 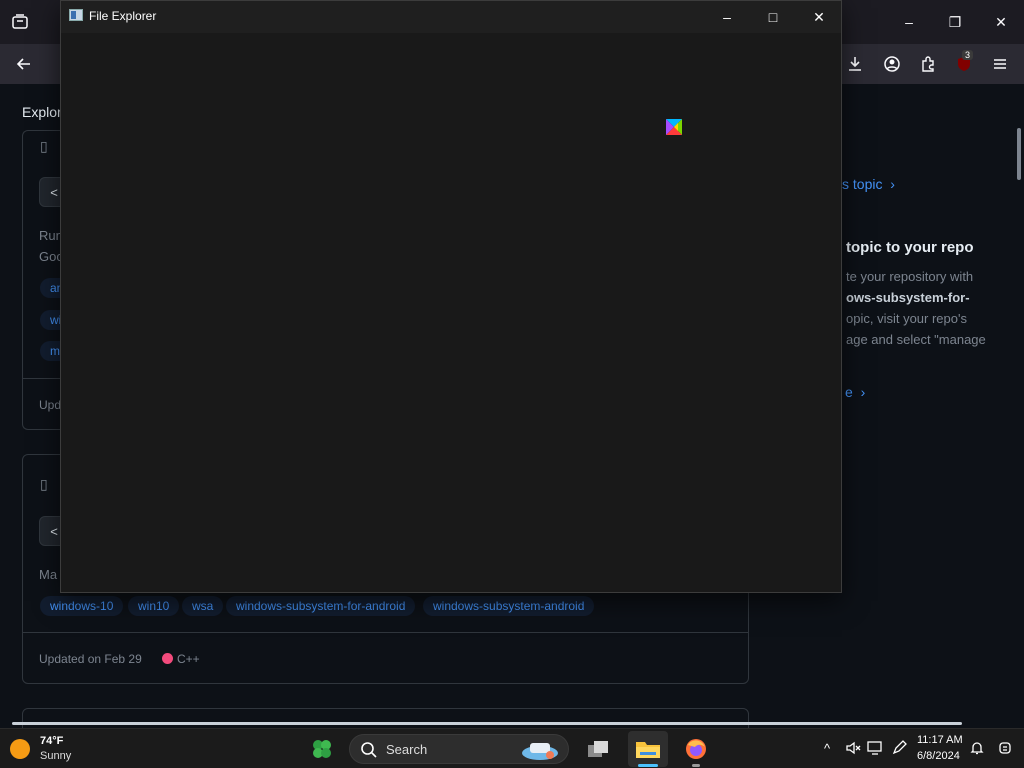 What do you see at coordinates (154, 606) in the screenshot?
I see `topic-chip: win10` at bounding box center [154, 606].